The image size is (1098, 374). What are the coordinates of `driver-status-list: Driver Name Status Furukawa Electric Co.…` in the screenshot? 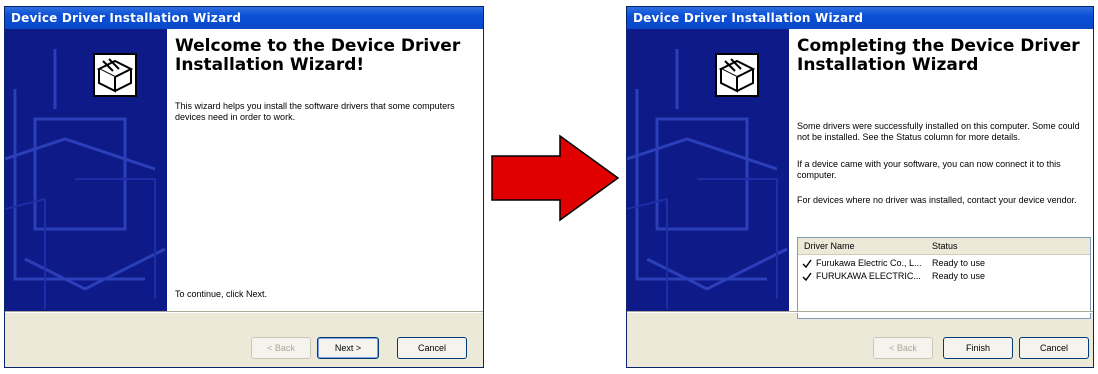 It's located at (944, 278).